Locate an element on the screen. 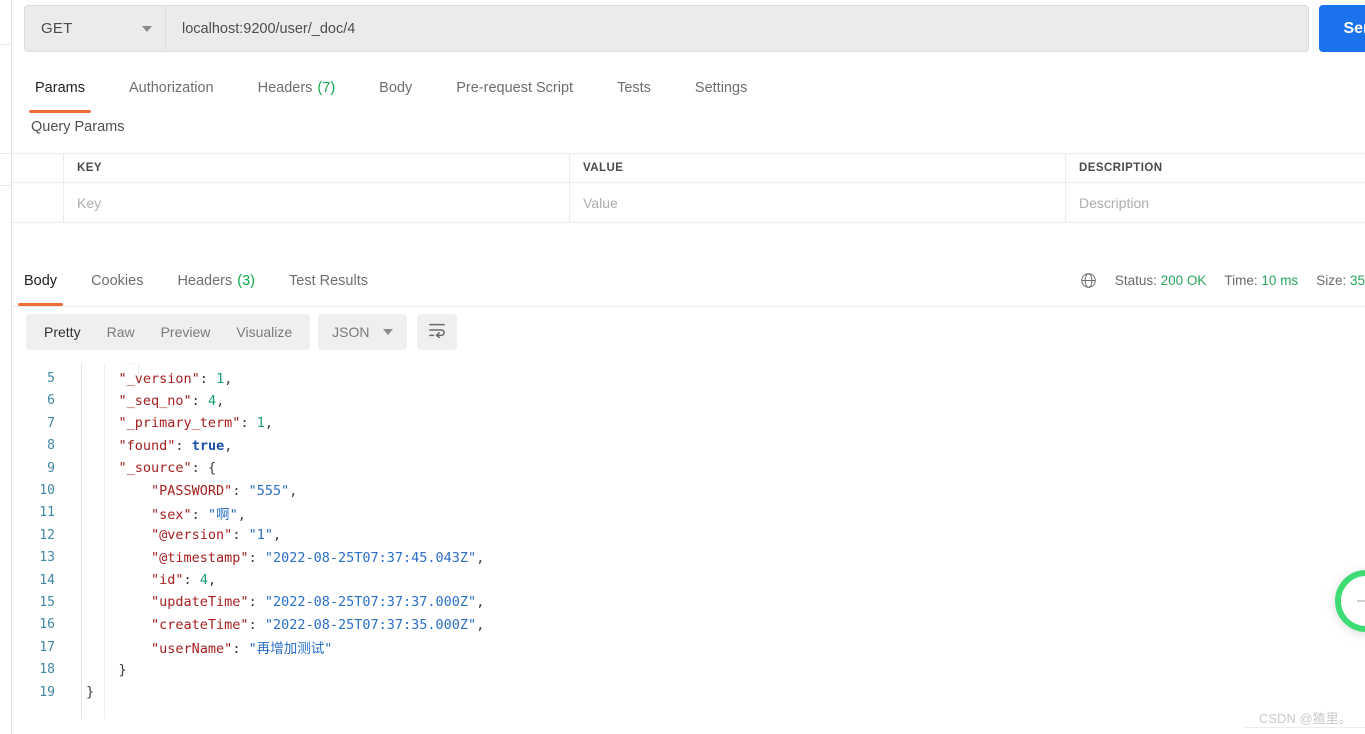 This screenshot has height=734, width=1365. globe-icon is located at coordinates (1088, 280).